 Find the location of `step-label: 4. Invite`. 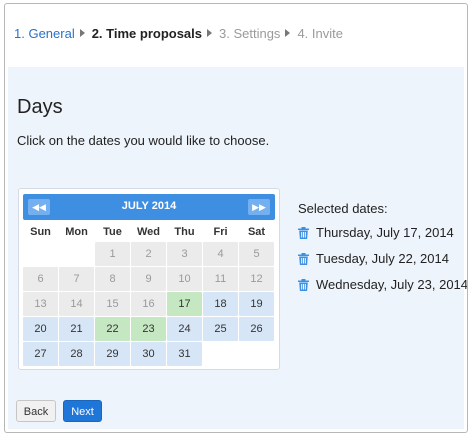

step-label: 4. Invite is located at coordinates (320, 33).